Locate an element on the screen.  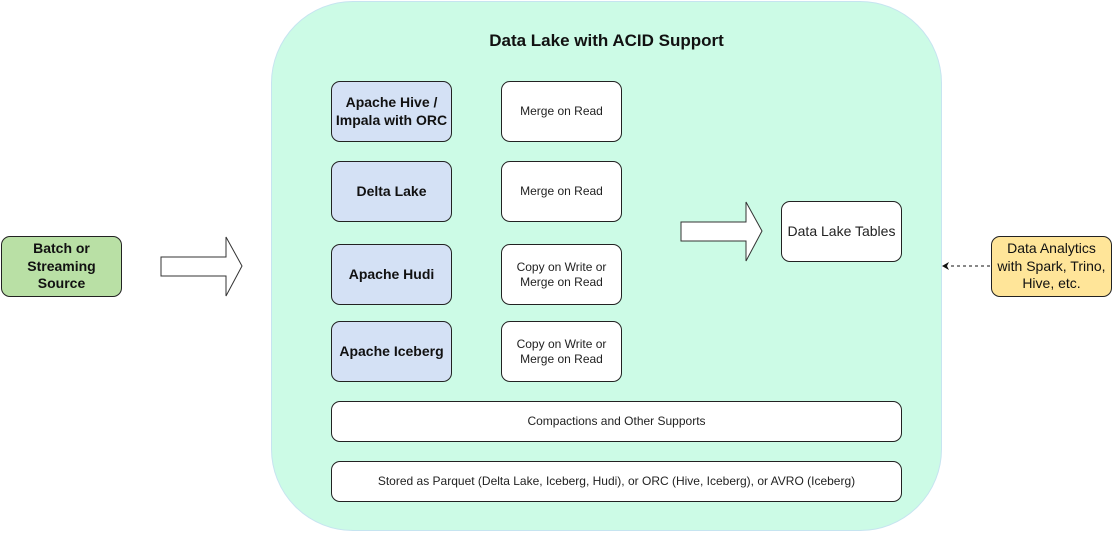
format-box-hive: Apache Hive / Impala with ORC is located at coordinates (391, 111).